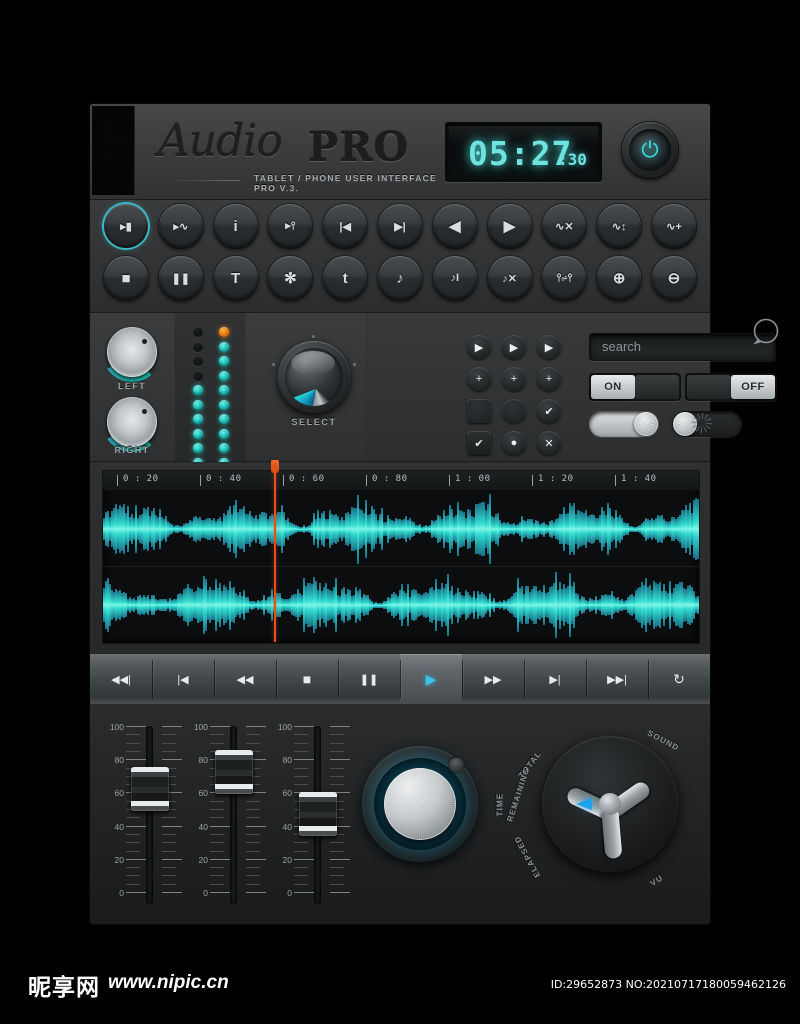  Describe the element at coordinates (144, 813) in the screenshot. I see `fader-1: 0 20 40 60 80 100` at that location.